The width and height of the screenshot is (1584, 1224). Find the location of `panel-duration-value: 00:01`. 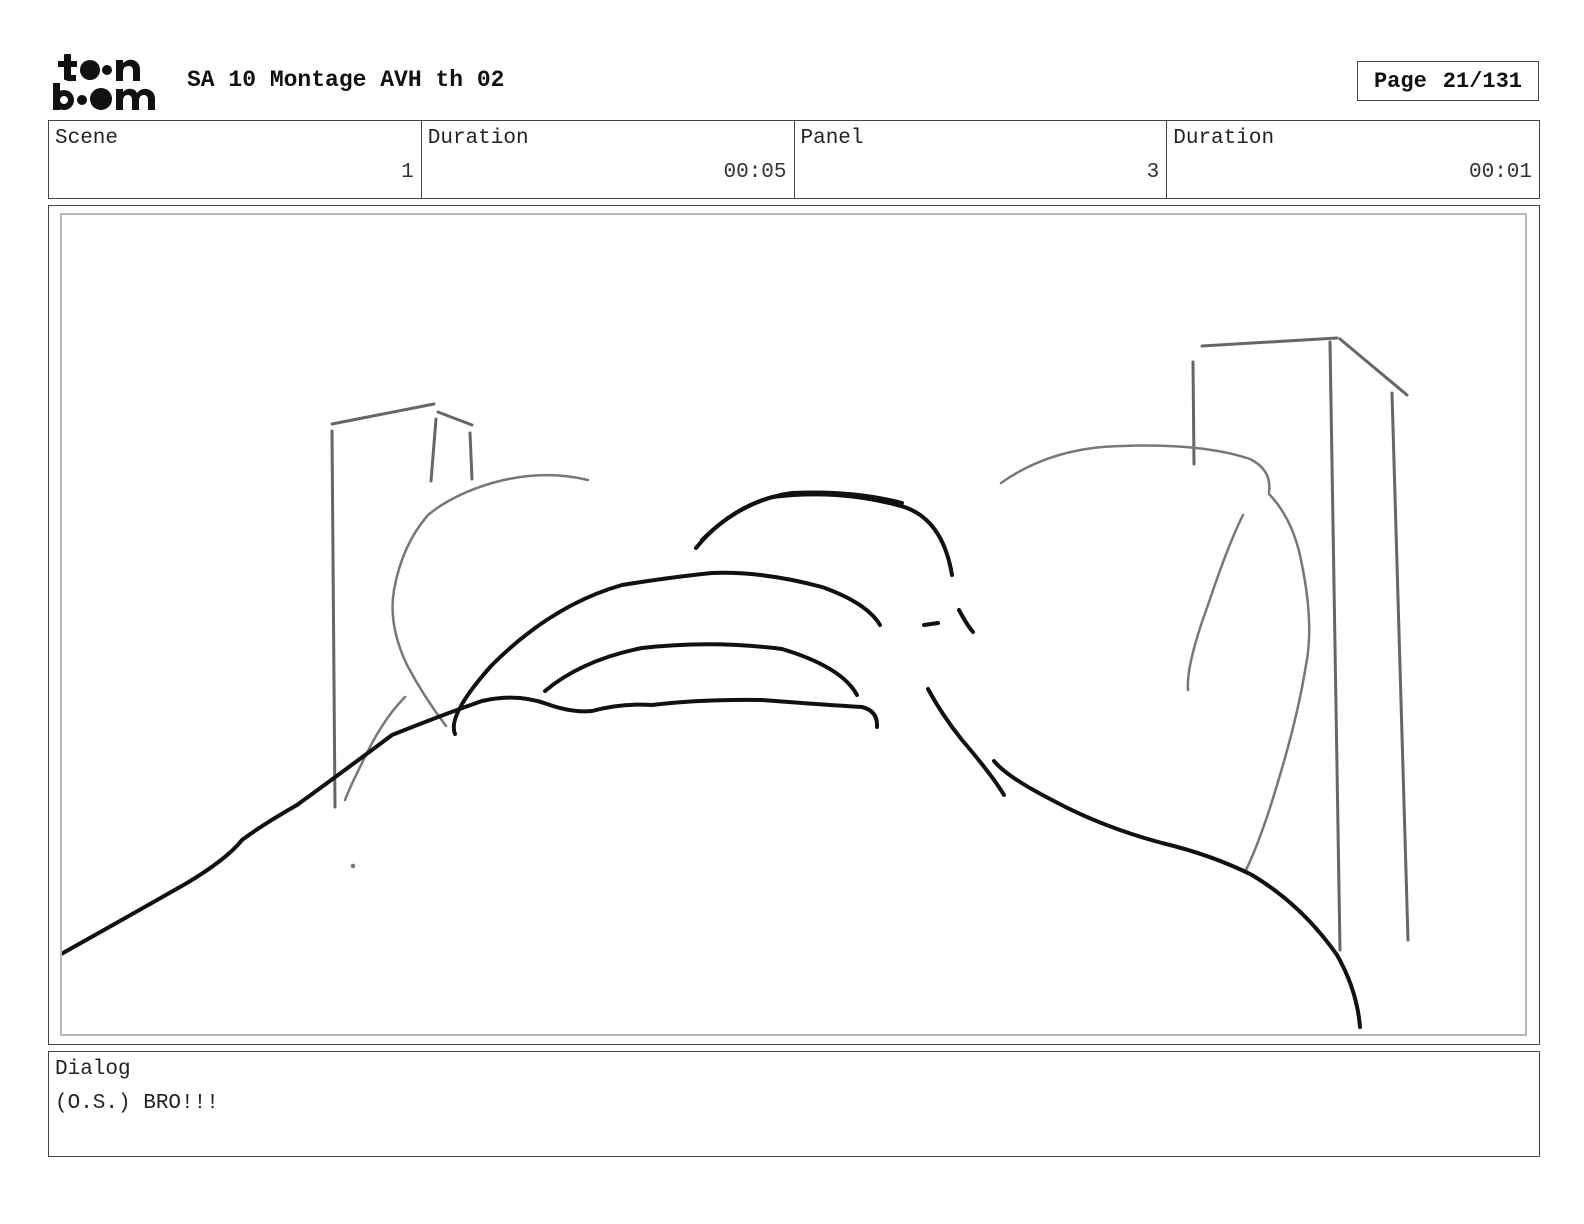

panel-duration-value: 00:01 is located at coordinates (1500, 172).